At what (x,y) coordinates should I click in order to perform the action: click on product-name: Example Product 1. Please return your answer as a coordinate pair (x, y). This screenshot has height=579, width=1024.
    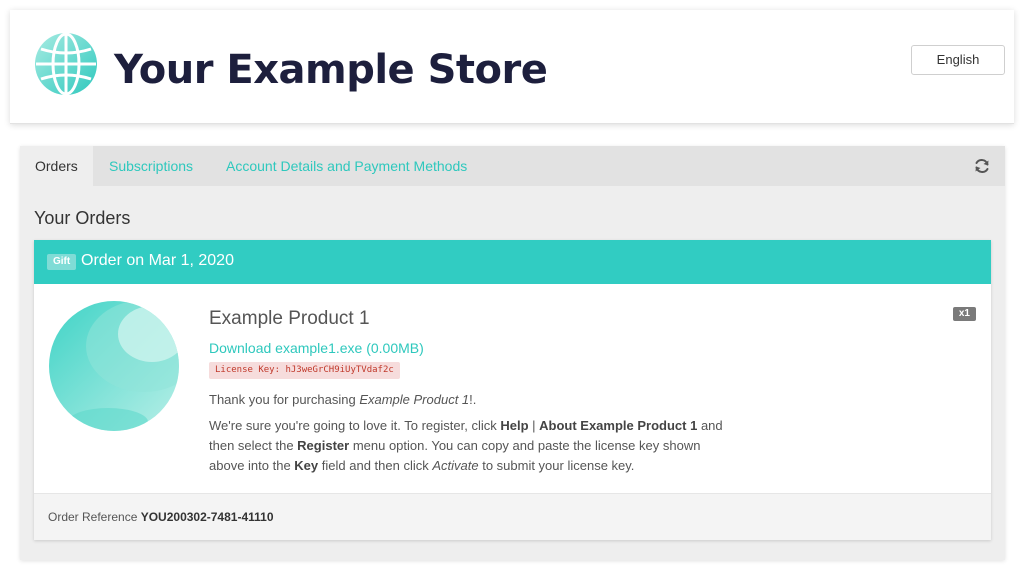
    Looking at the image, I should click on (289, 318).